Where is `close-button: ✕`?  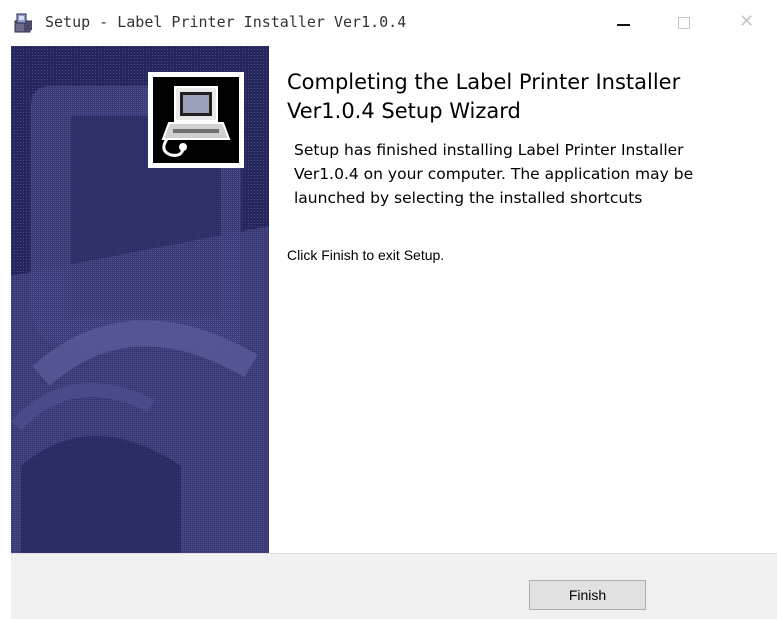
close-button: ✕ is located at coordinates (748, 23).